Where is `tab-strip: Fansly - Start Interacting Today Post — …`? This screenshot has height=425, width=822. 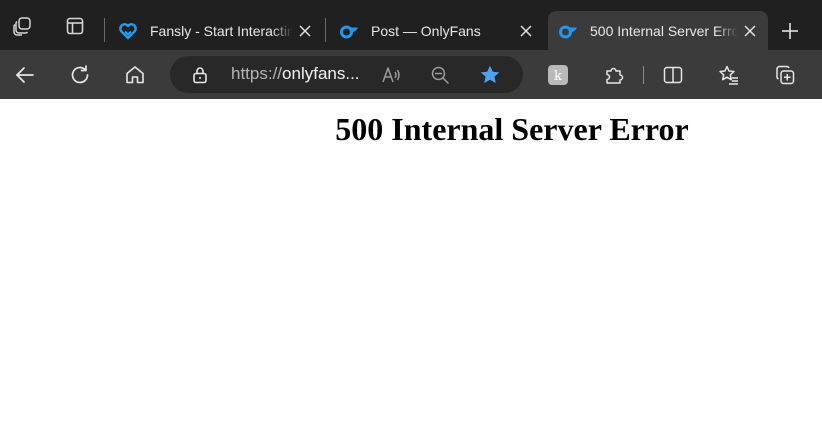 tab-strip: Fansly - Start Interacting Today Post — … is located at coordinates (411, 25).